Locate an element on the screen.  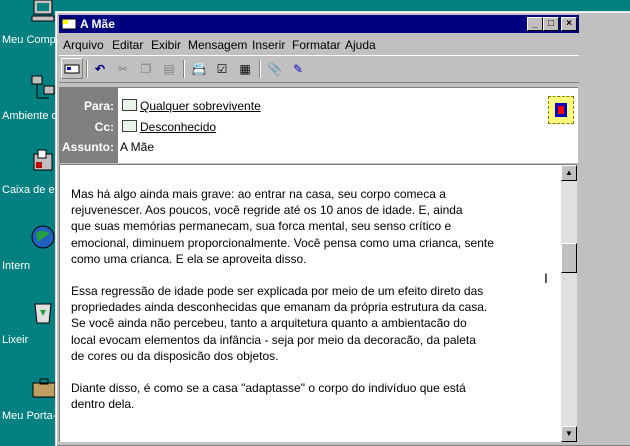
cc-label: Cc: is located at coordinates (104, 127).